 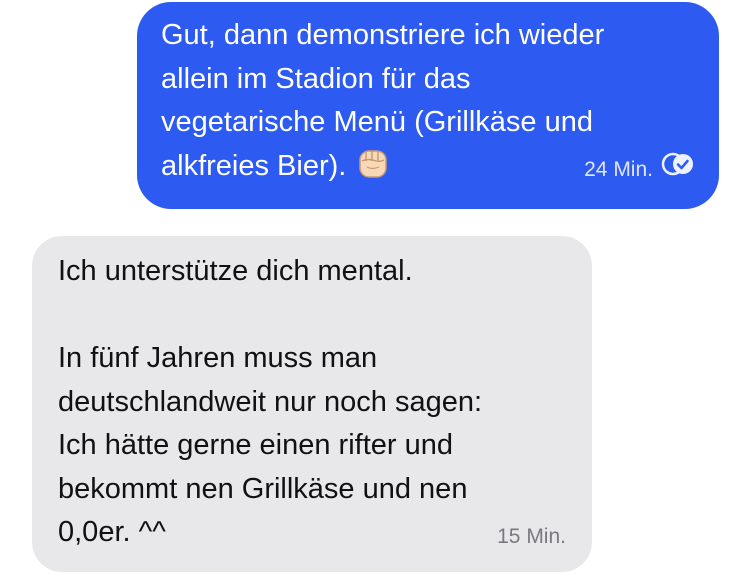 I want to click on read-receipt-icon, so click(x=678, y=170).